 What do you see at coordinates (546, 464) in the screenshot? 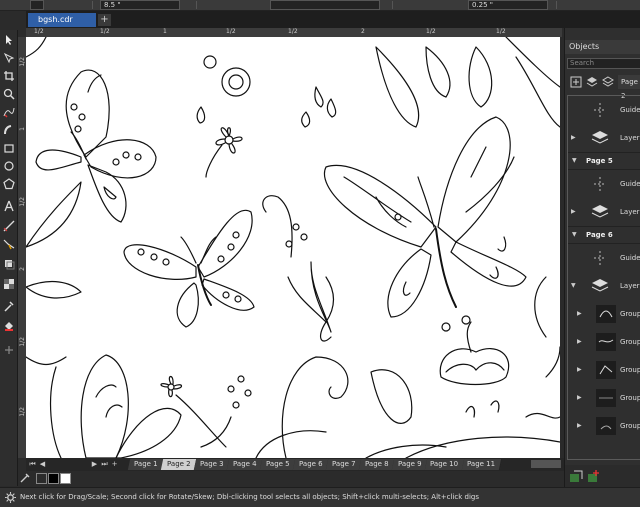
I see `horizontal-scrollbar` at bounding box center [546, 464].